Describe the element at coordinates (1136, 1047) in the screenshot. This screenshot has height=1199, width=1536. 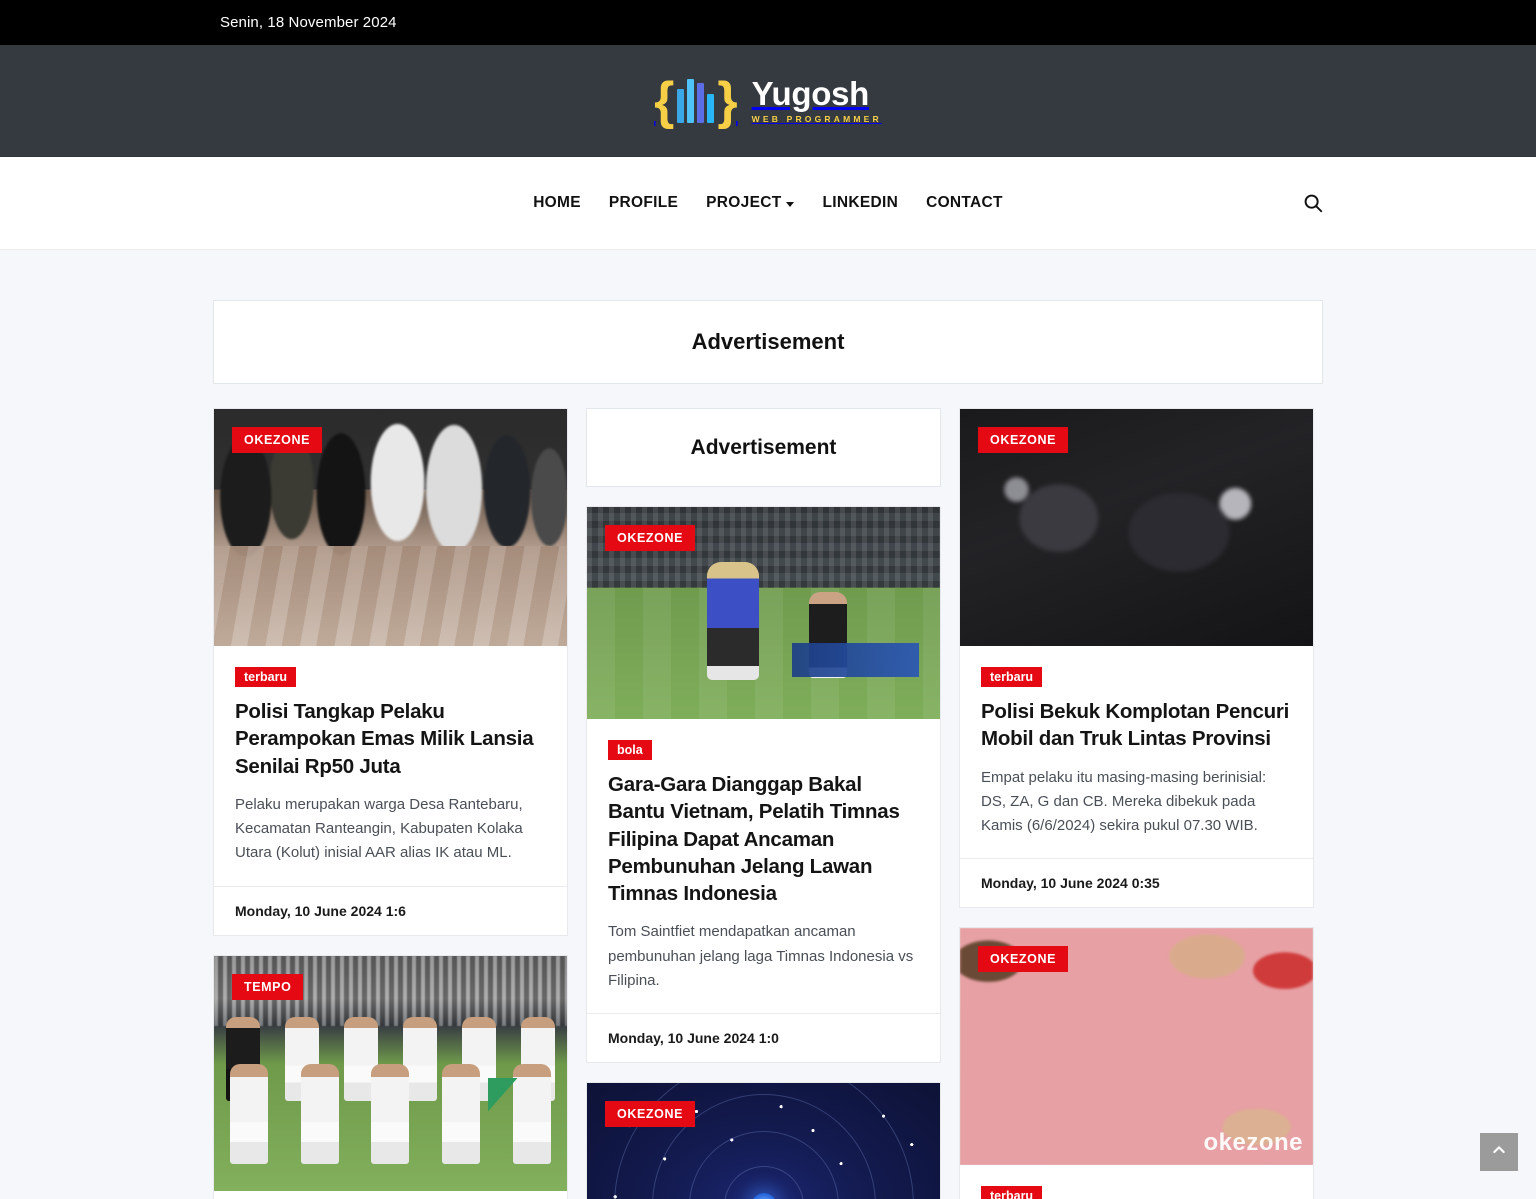
I see `article-thumbnail: okezone OKEZONE` at that location.